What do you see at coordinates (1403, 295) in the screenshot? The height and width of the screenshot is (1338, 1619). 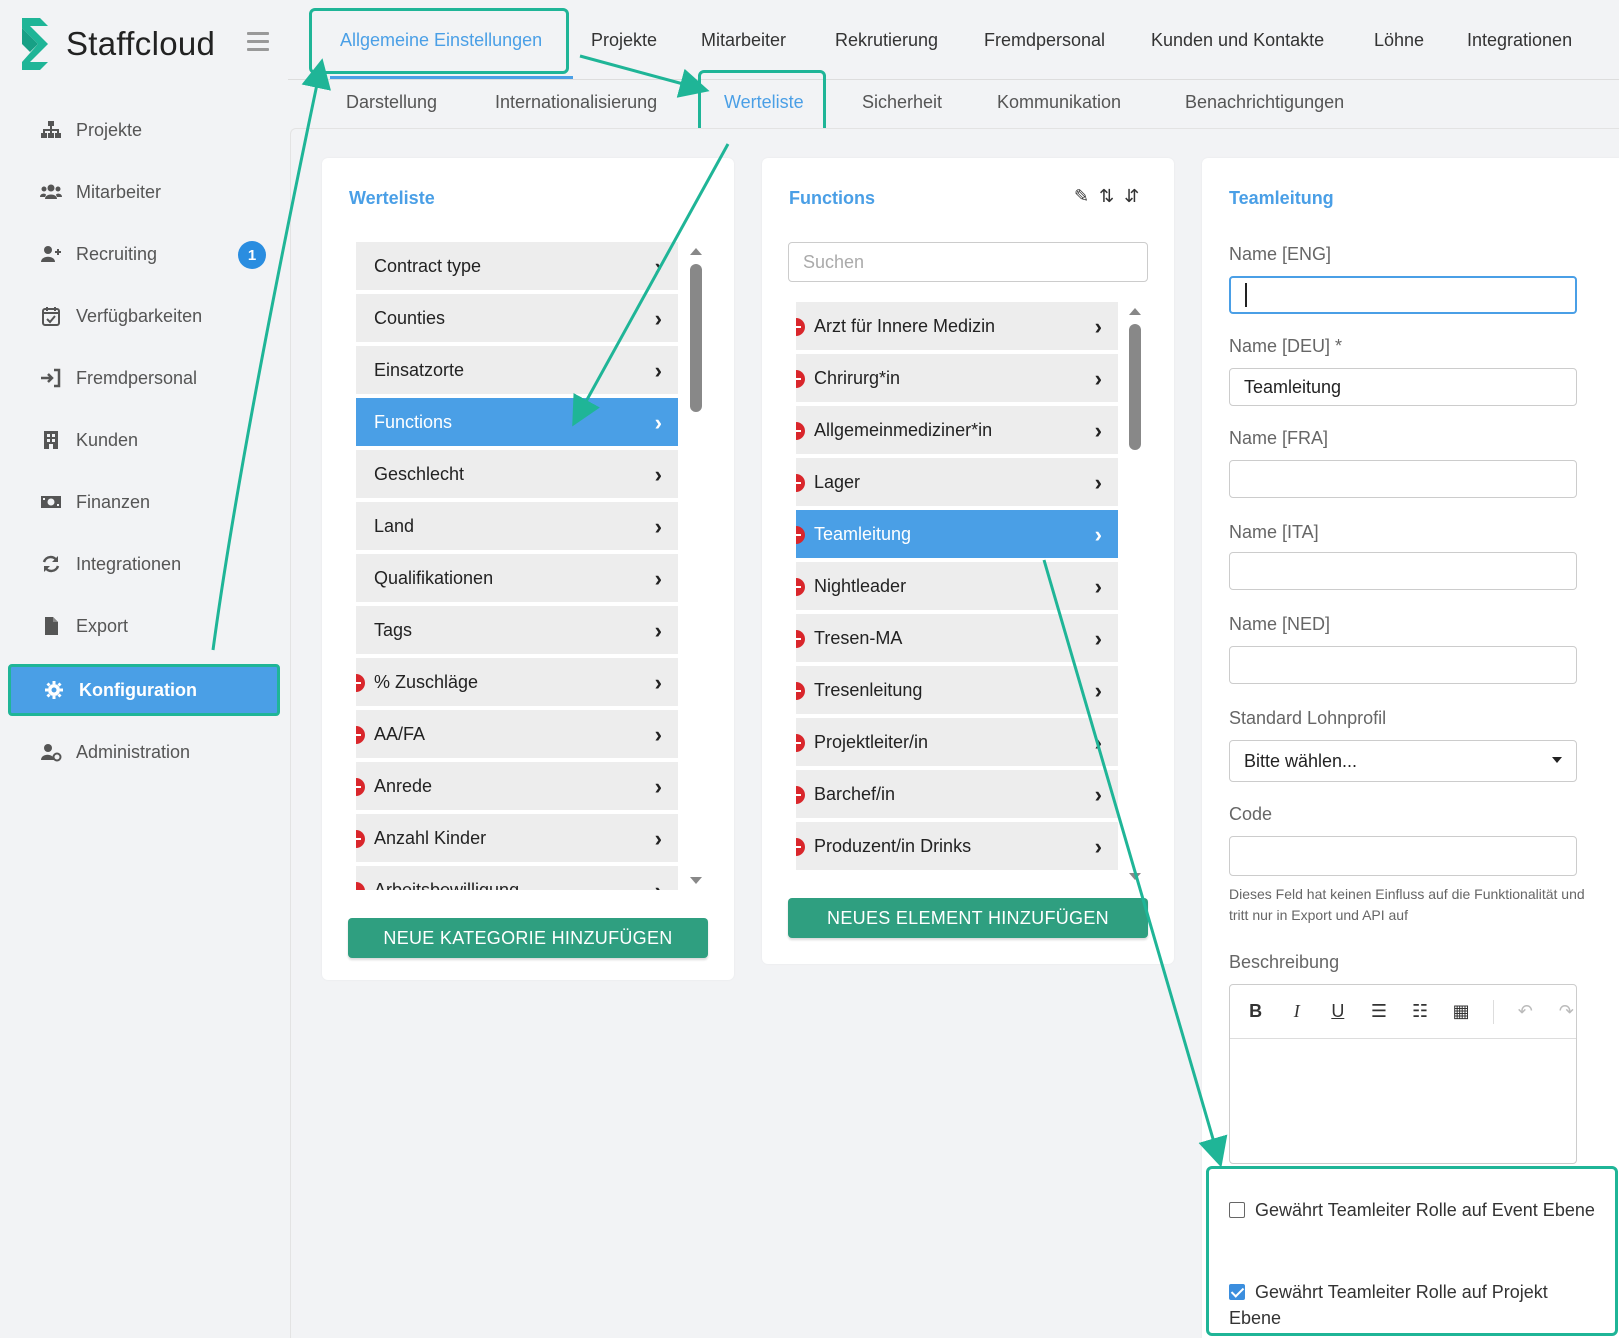 I see `name-eng-input` at bounding box center [1403, 295].